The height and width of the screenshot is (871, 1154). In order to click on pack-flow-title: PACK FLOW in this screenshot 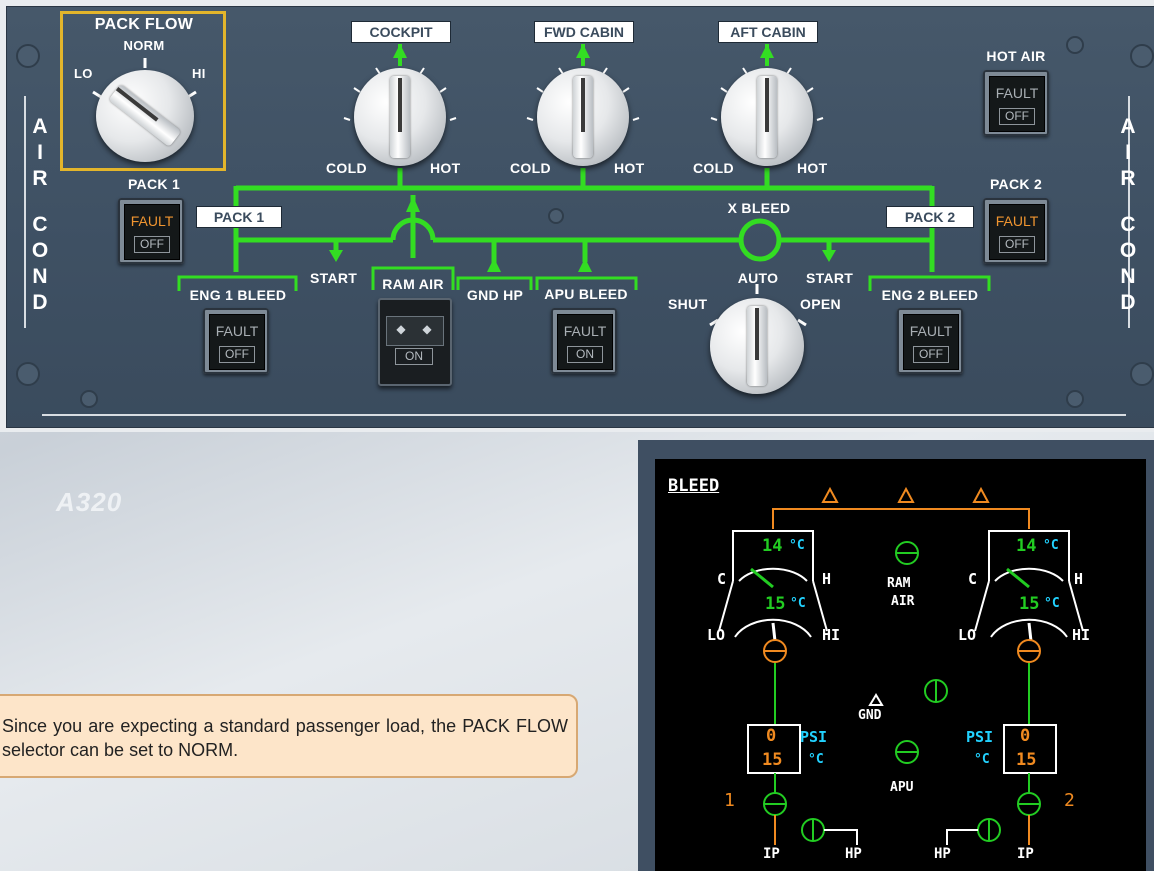, I will do `click(144, 24)`.